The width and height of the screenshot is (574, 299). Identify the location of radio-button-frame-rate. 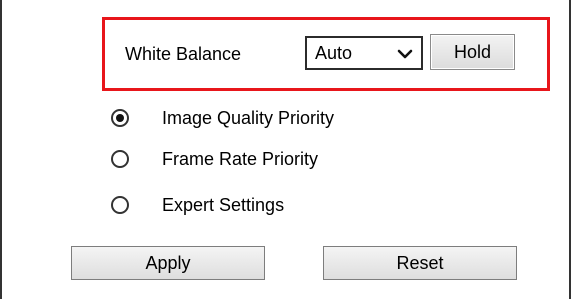
(120, 159).